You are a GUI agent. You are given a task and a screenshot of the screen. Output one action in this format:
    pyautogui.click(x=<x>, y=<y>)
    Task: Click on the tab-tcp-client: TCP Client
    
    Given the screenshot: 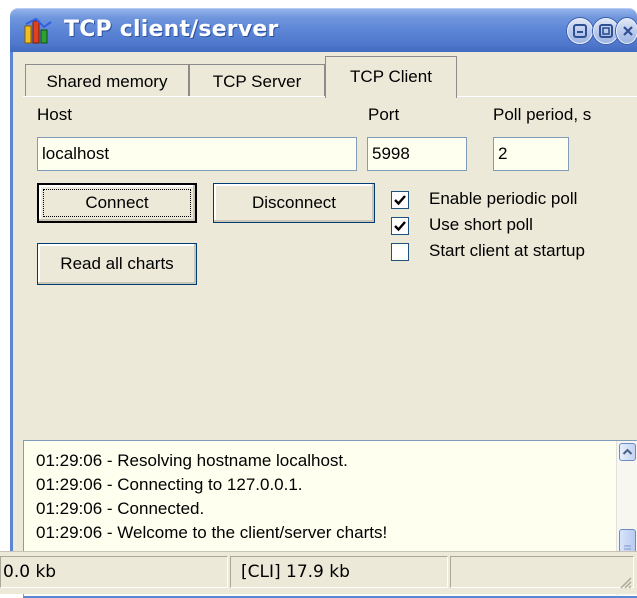 What is the action you would take?
    pyautogui.click(x=391, y=77)
    